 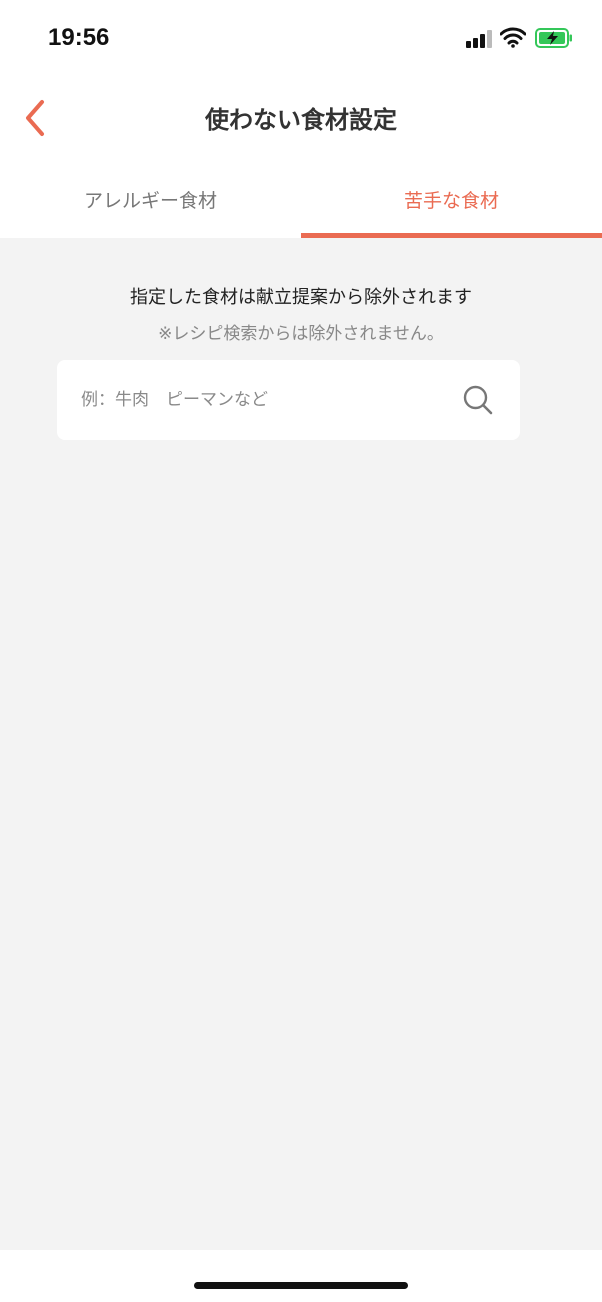 I want to click on search-box, so click(x=288, y=400).